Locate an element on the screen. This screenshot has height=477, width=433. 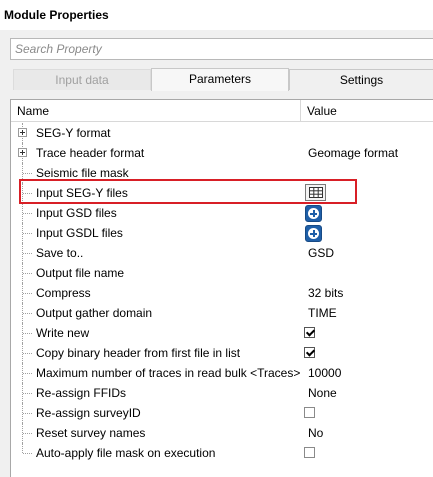
property-value: 10000 is located at coordinates (324, 373).